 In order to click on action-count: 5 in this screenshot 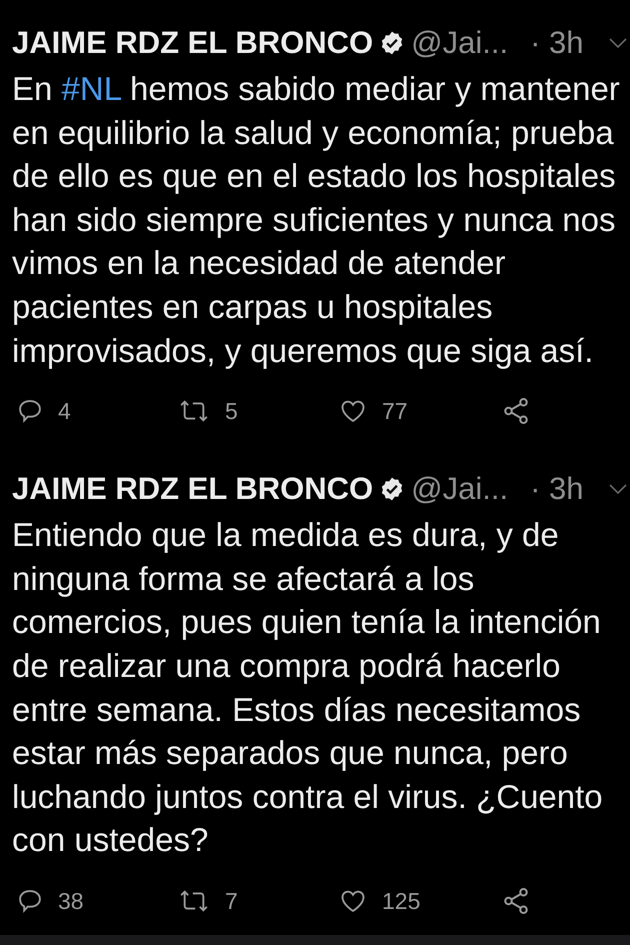, I will do `click(231, 411)`.